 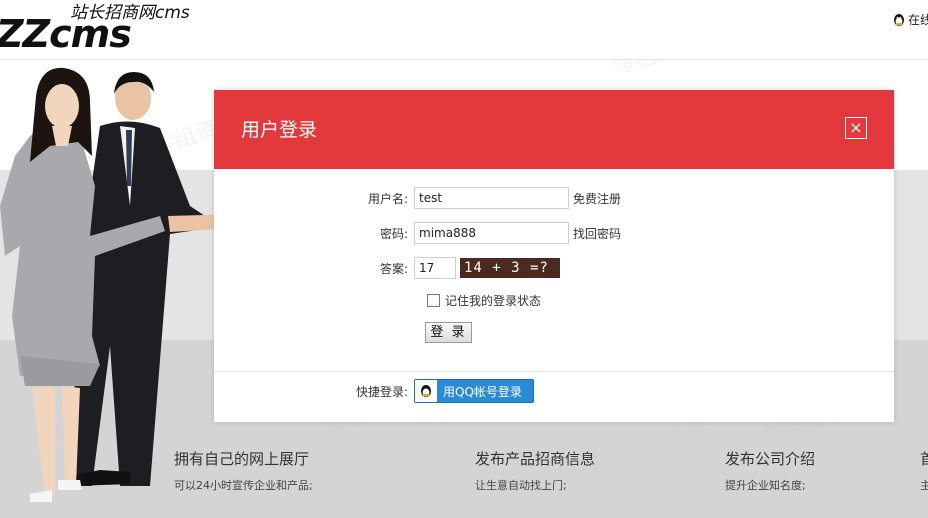 I want to click on close-button: ×, so click(x=856, y=128).